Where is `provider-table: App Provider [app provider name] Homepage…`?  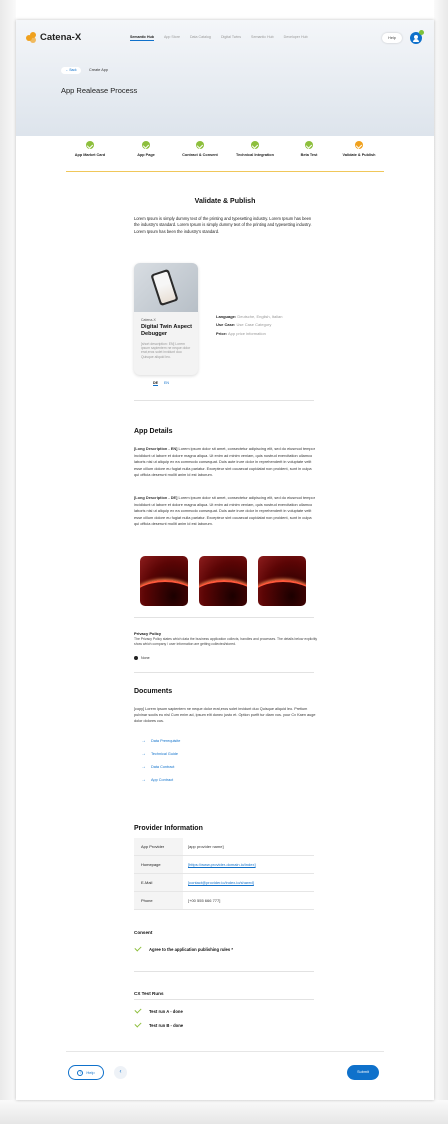
provider-table: App Provider [app provider name] Homepage… is located at coordinates (224, 874).